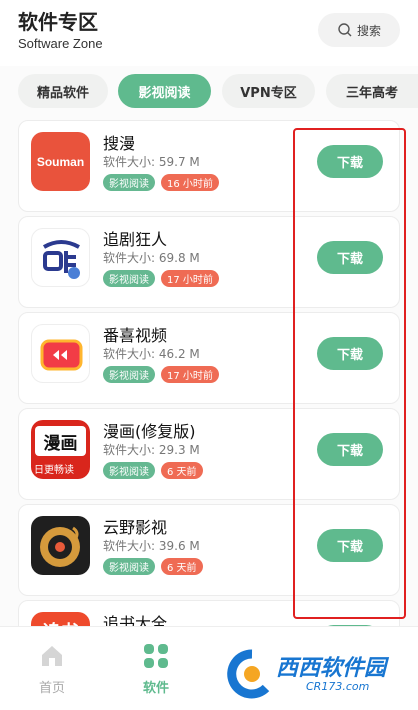  What do you see at coordinates (60, 43) in the screenshot?
I see `page-subtitle: Software Zone` at bounding box center [60, 43].